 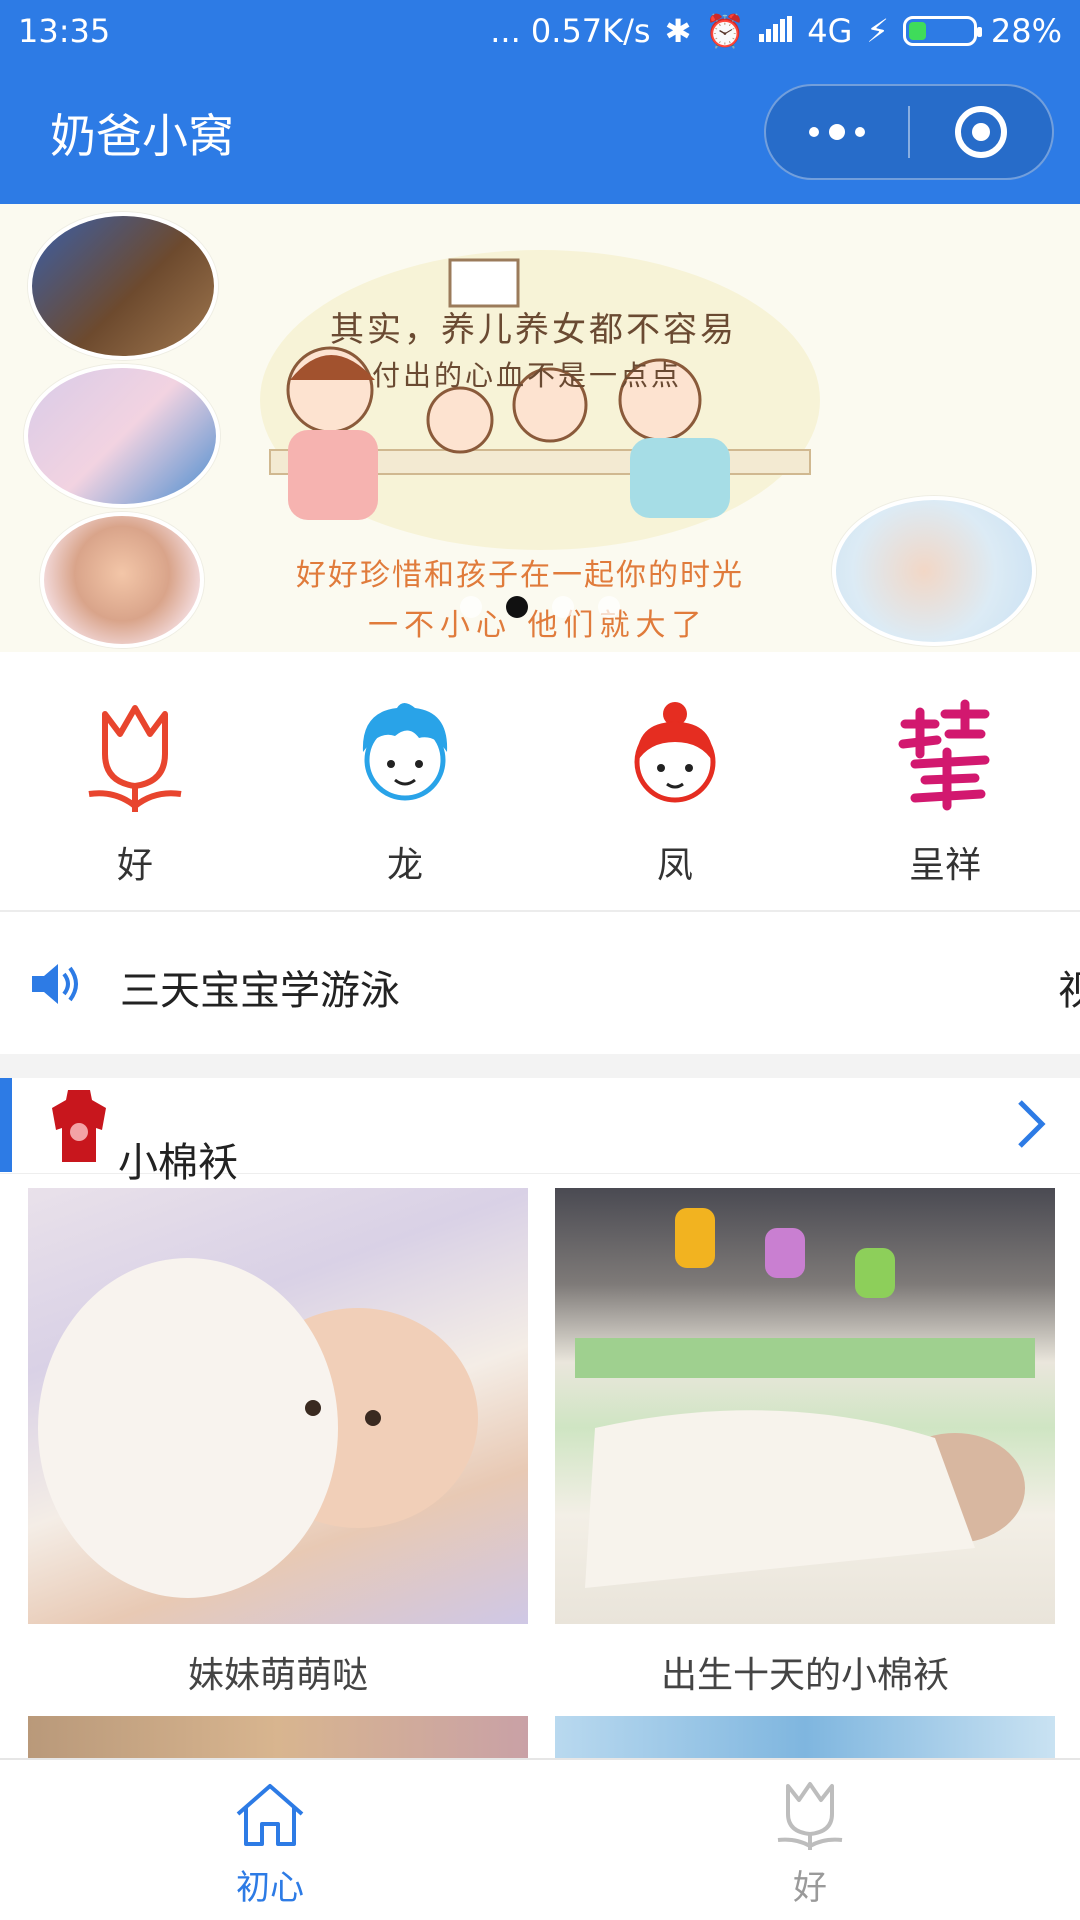 I want to click on signal-icon, so click(x=776, y=31).